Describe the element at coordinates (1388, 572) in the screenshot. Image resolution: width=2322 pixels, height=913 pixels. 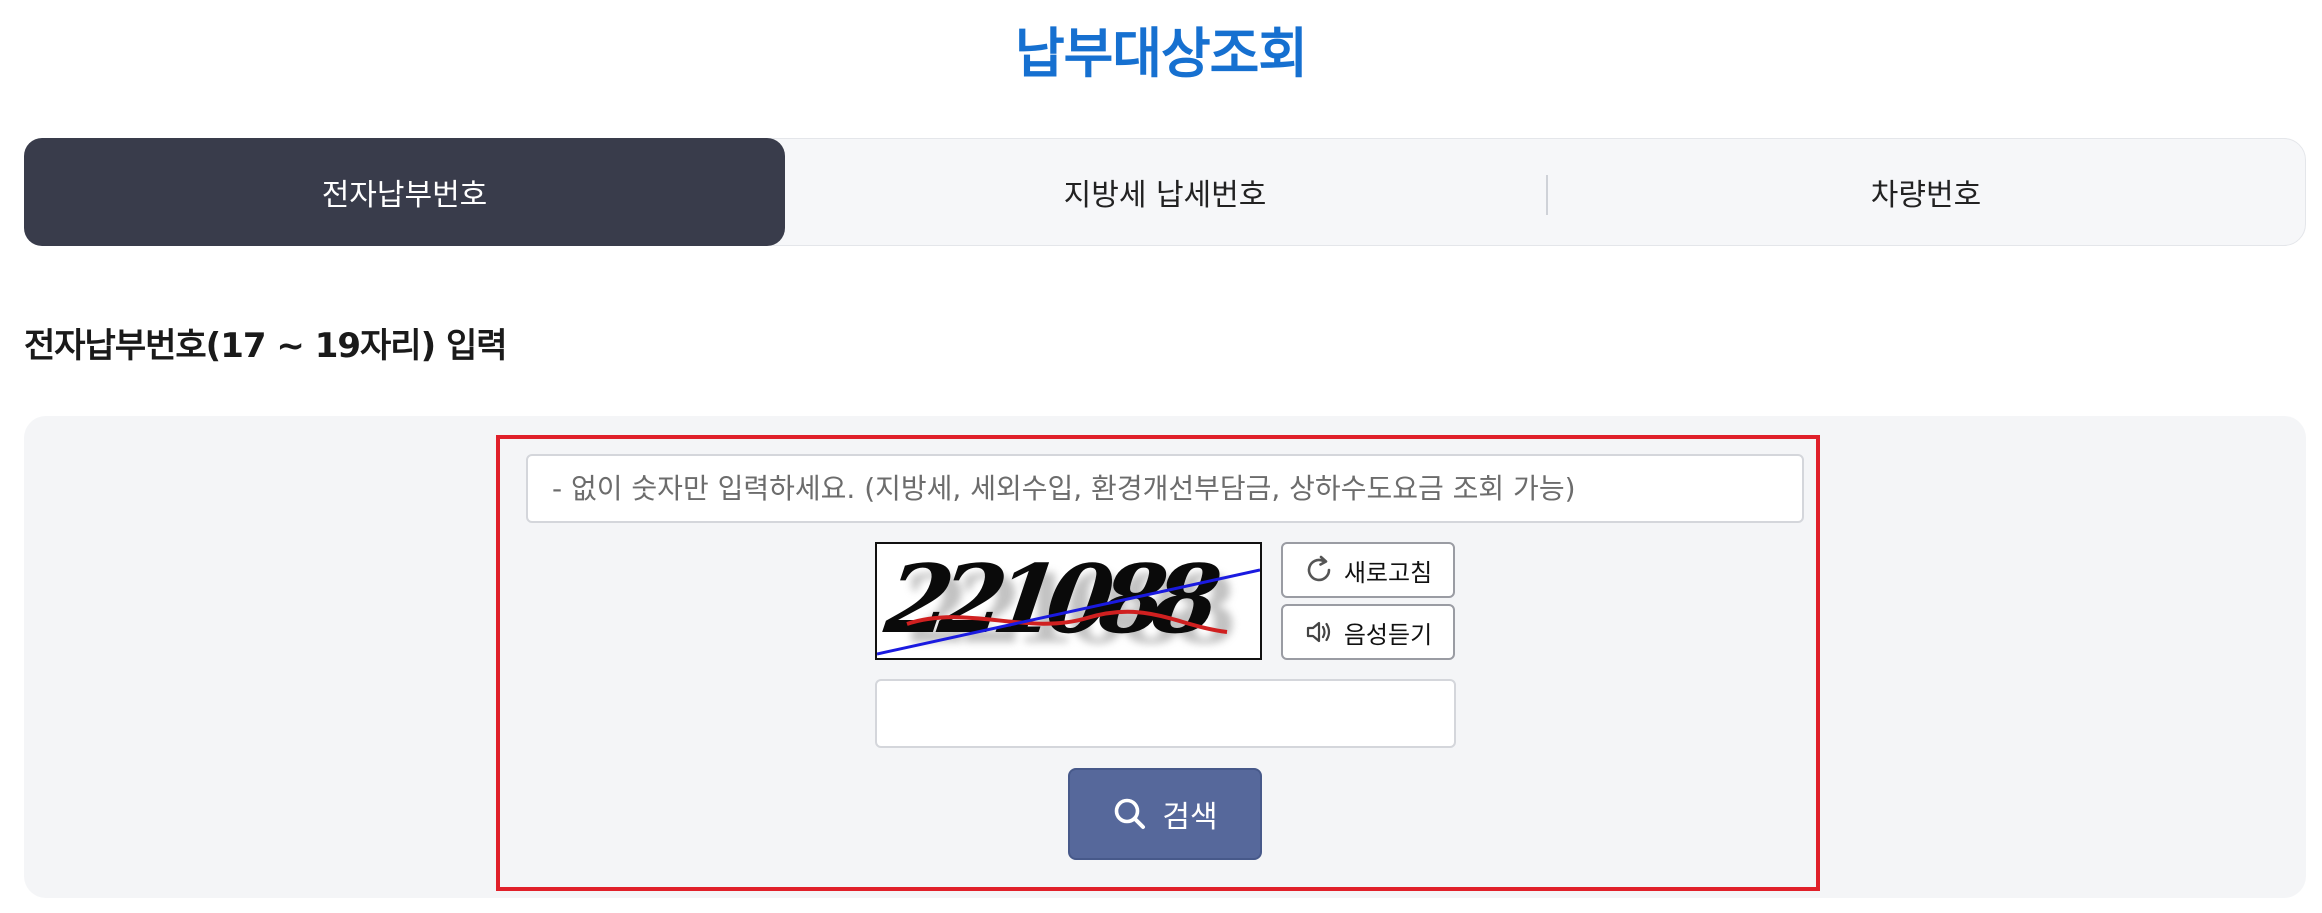
I see `refresh-captcha-label: 새로고침` at that location.